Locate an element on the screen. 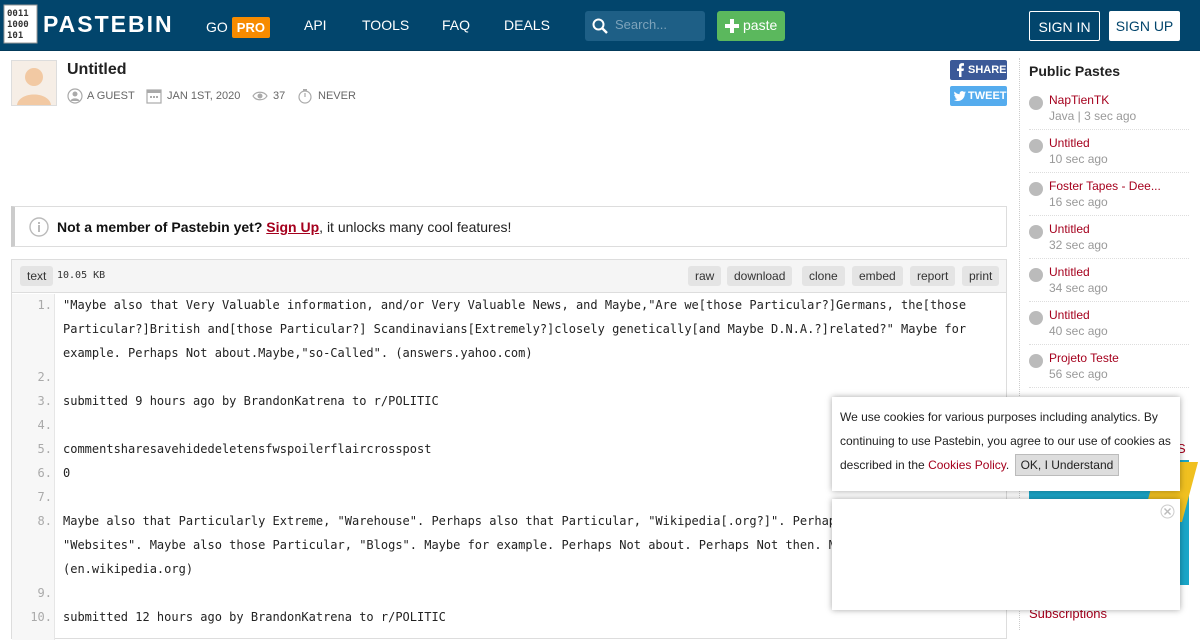  public-paste-meta: 16 sec ago is located at coordinates (1078, 202).